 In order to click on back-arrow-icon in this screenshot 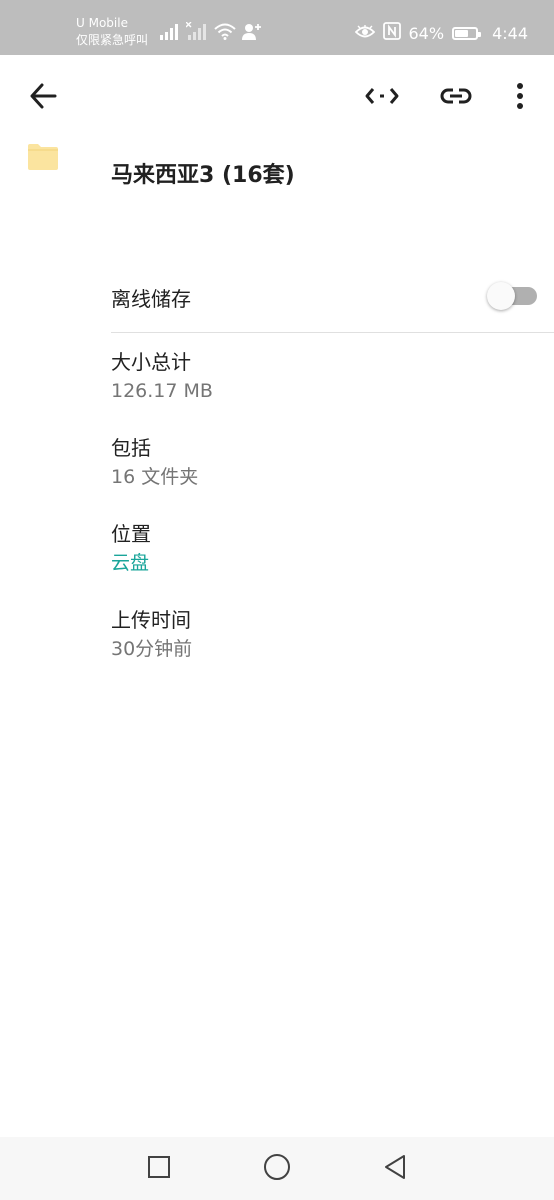, I will do `click(43, 98)`.